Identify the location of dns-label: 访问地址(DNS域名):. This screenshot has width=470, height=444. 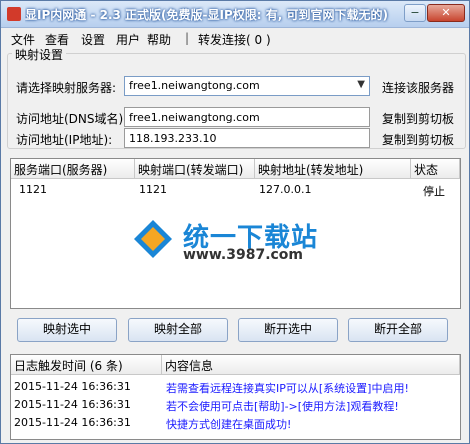
(72, 119).